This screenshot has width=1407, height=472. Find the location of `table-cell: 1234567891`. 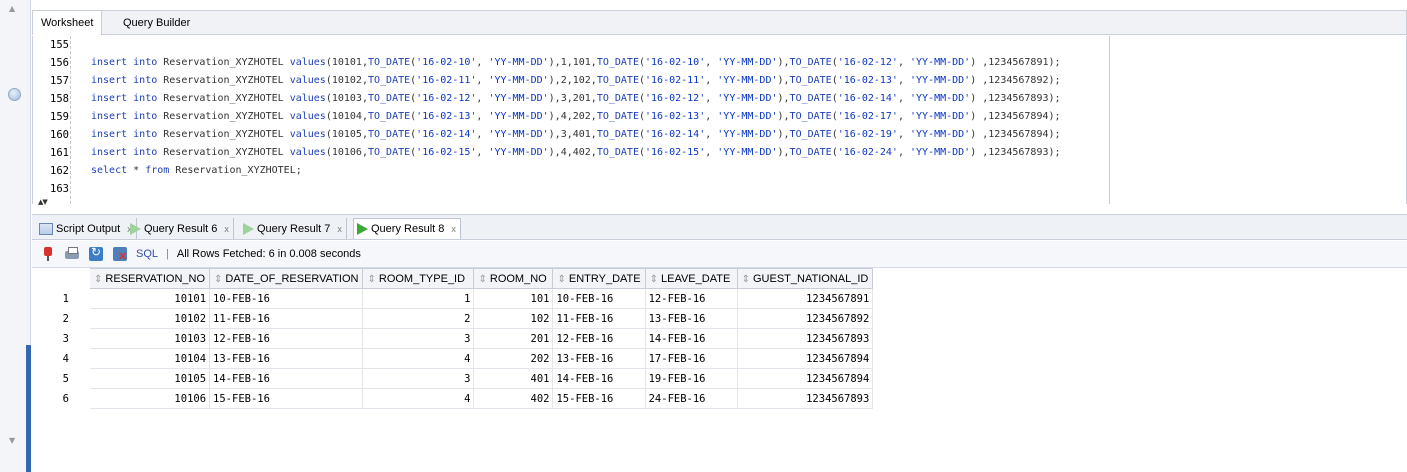

table-cell: 1234567891 is located at coordinates (805, 298).